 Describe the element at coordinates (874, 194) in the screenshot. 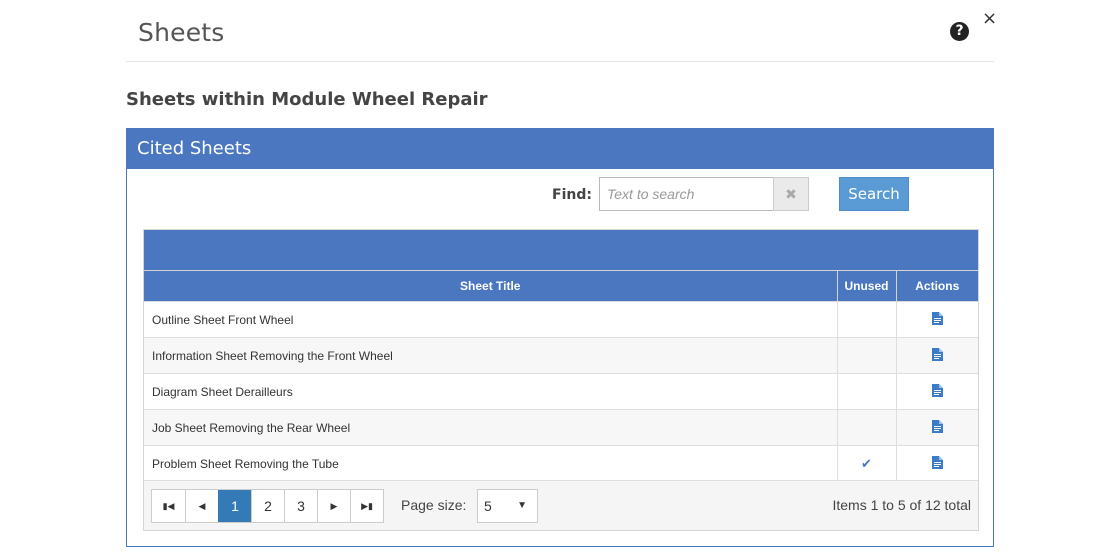

I see `search-button: Search` at that location.